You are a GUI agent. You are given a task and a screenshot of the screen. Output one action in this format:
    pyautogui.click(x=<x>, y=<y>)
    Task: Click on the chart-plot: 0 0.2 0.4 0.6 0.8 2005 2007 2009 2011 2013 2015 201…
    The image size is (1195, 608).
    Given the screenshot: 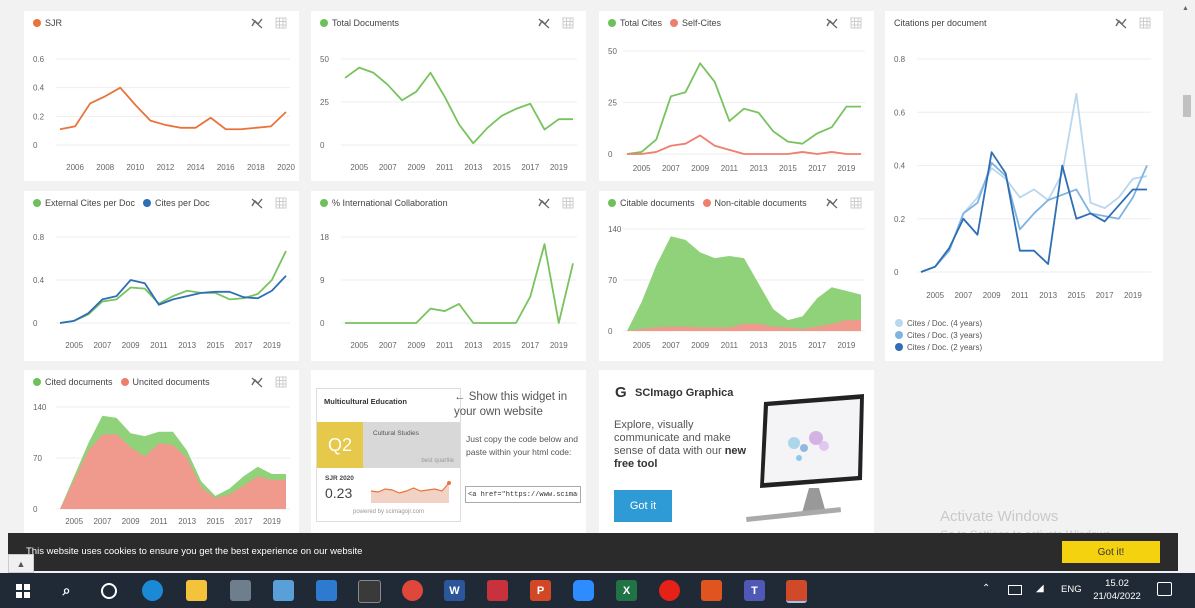 What is the action you would take?
    pyautogui.click(x=1022, y=203)
    